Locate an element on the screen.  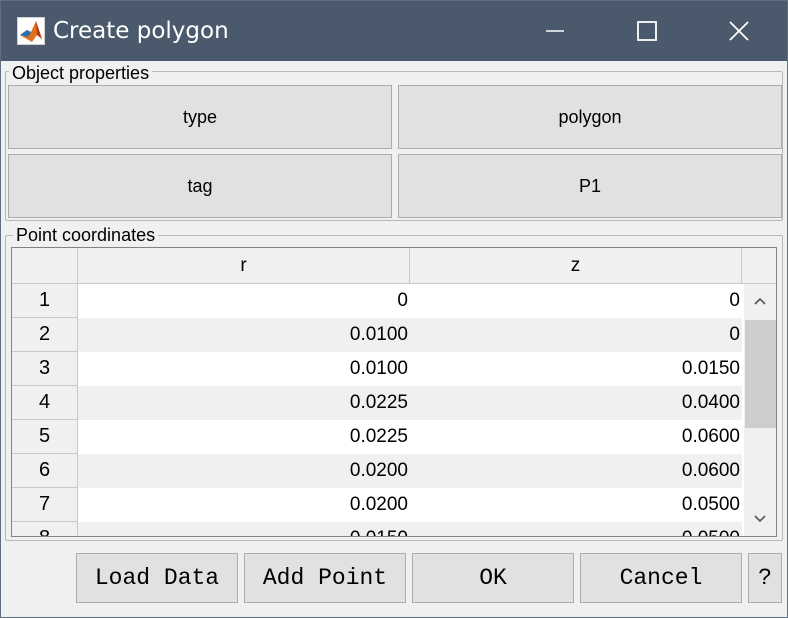
matlab-icon is located at coordinates (31, 31).